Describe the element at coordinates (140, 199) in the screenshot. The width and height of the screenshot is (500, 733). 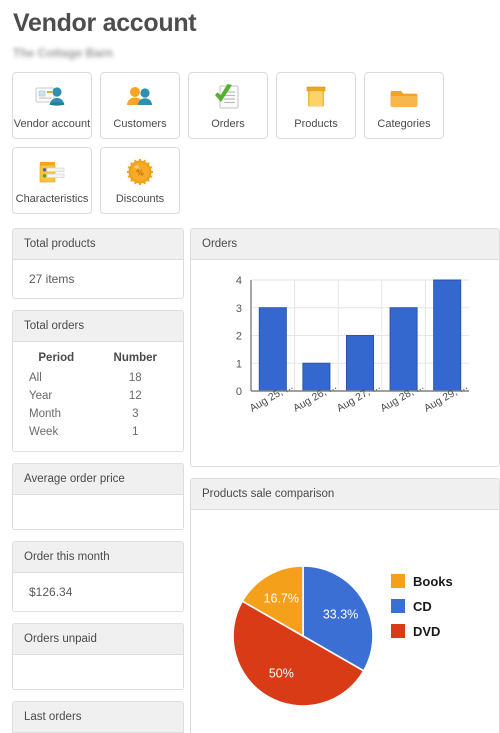
I see `tile-label: Discounts` at that location.